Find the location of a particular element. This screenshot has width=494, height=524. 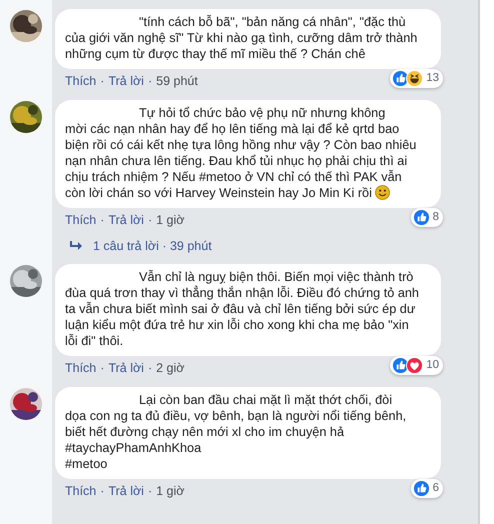

replies-link: 1 câu trả lời · 39 phút is located at coordinates (152, 246).